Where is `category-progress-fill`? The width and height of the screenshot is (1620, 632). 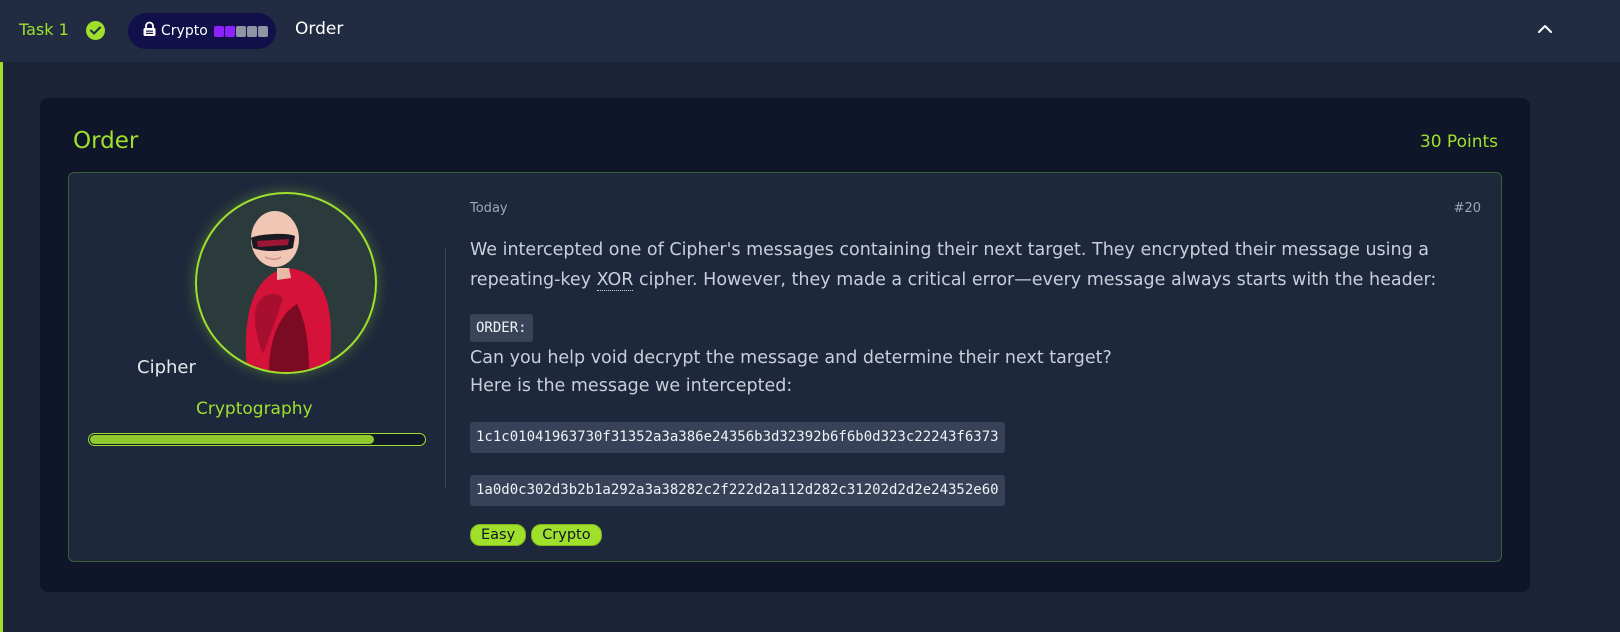 category-progress-fill is located at coordinates (232, 439).